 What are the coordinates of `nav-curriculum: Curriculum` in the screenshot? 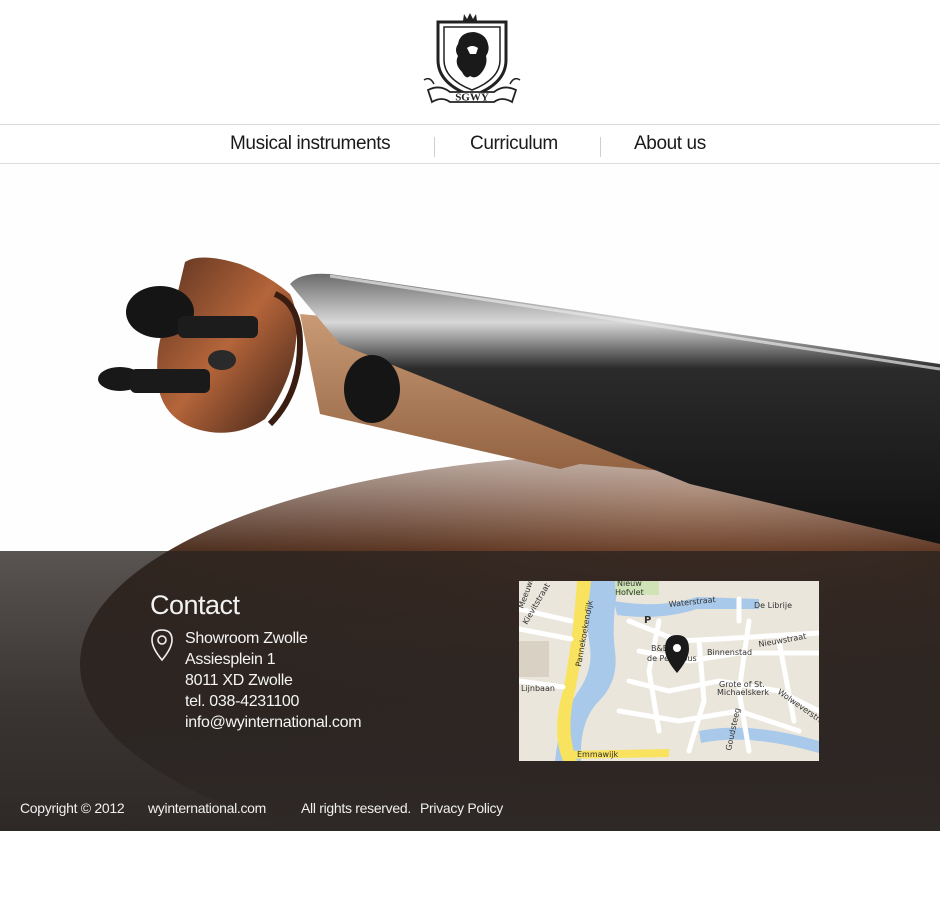 It's located at (514, 144).